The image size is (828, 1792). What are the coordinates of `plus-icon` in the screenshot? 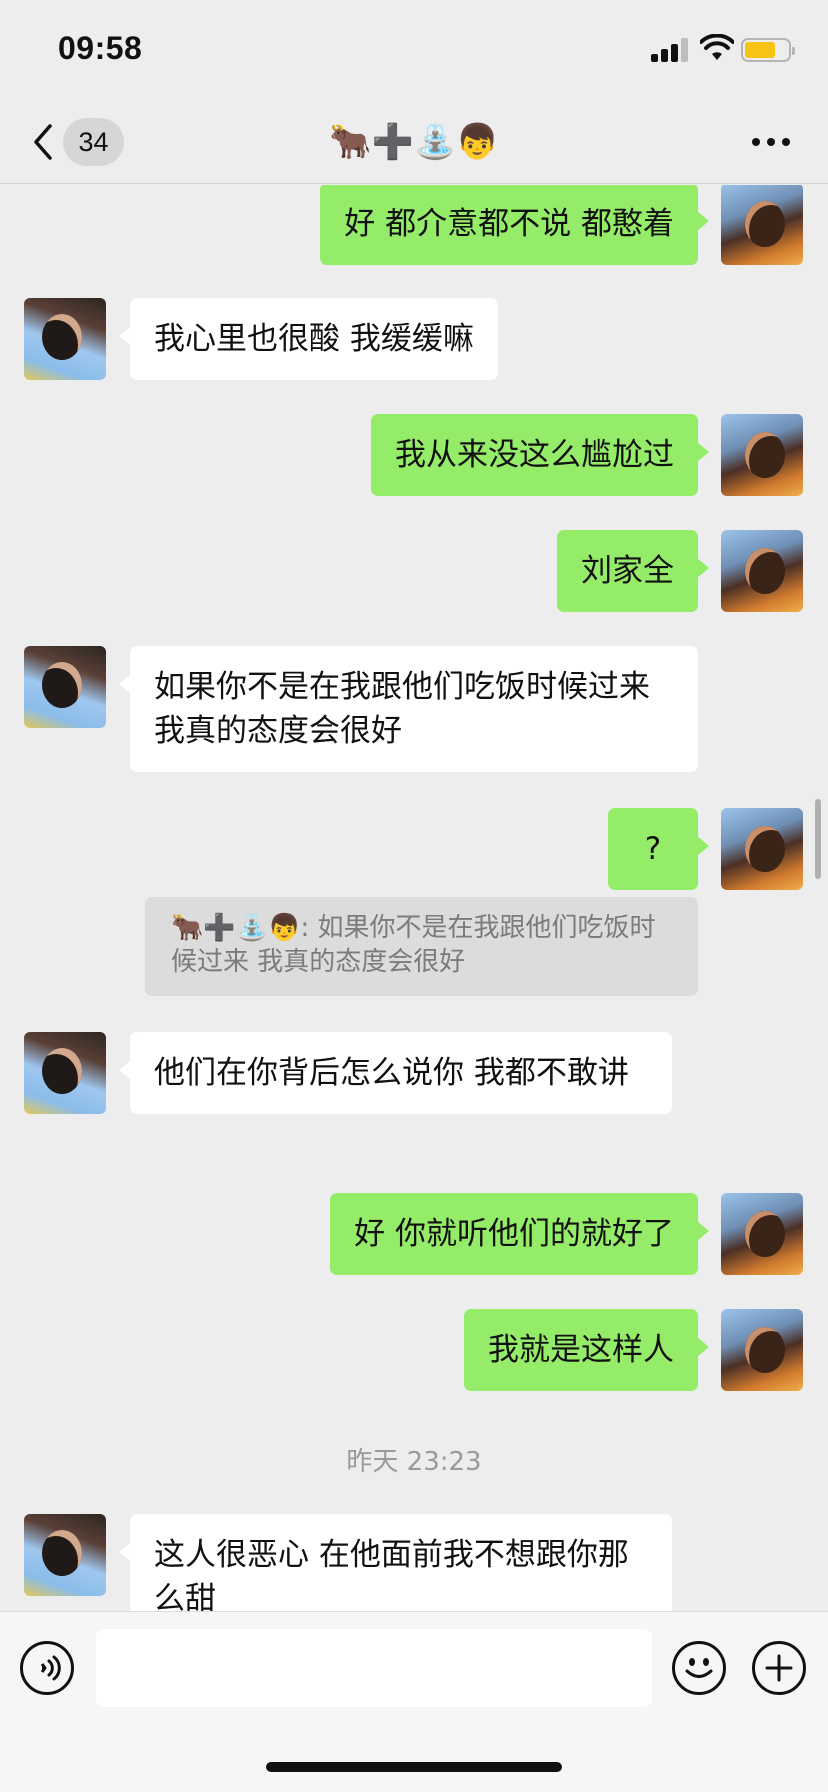 It's located at (779, 1668).